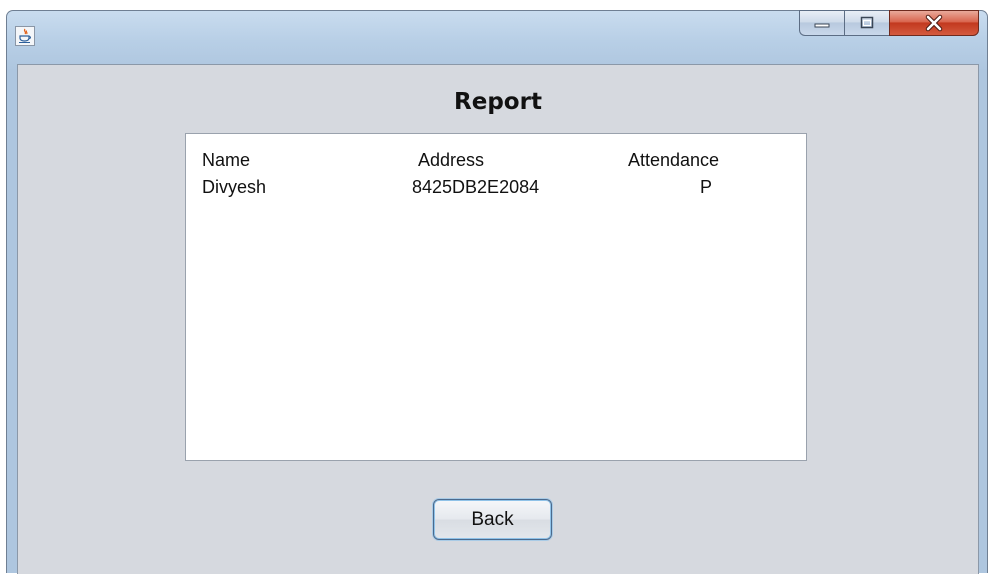 This screenshot has height=574, width=990. I want to click on close-icon, so click(934, 23).